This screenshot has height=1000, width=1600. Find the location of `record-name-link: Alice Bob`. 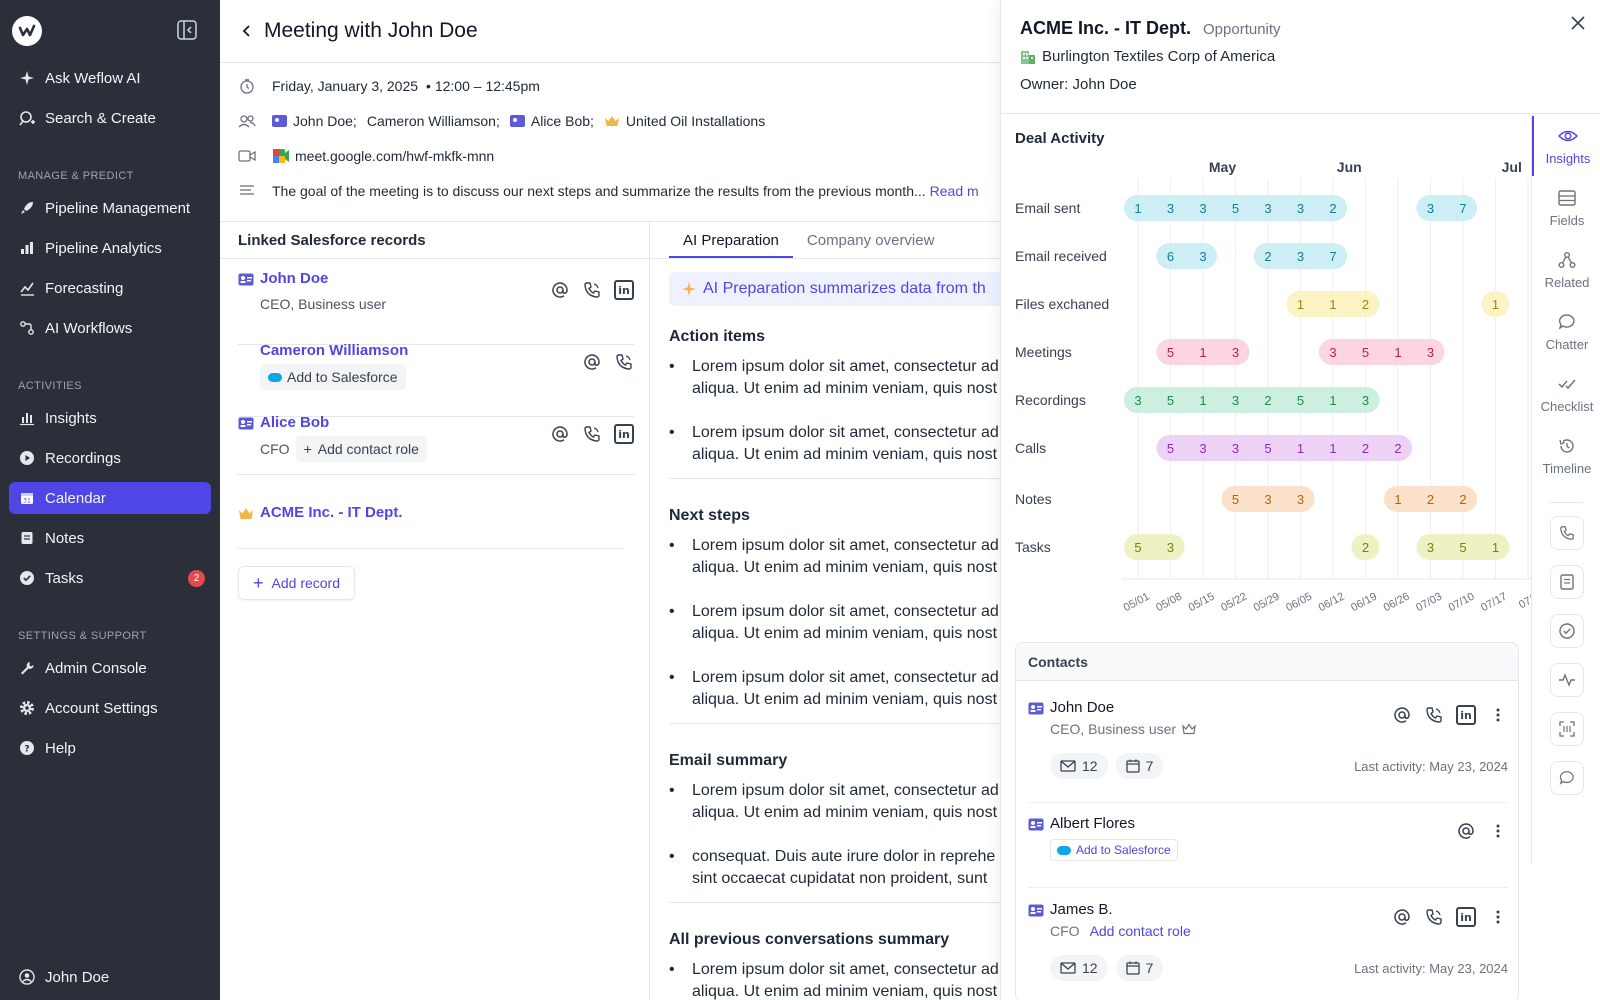

record-name-link: Alice Bob is located at coordinates (294, 422).